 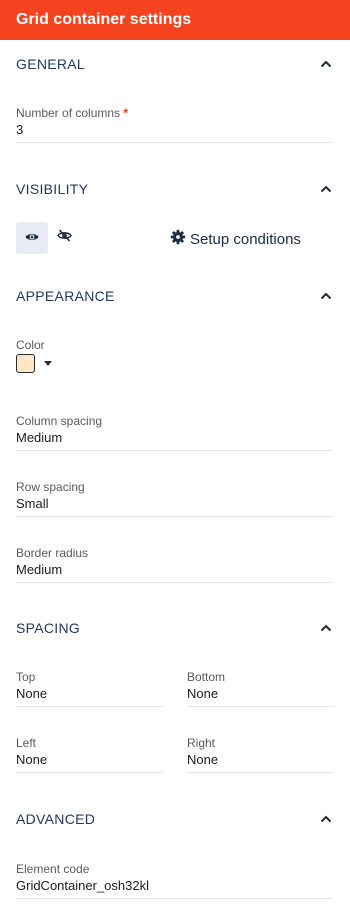 I want to click on section-appearance-title: APPEARANCE, so click(x=65, y=296).